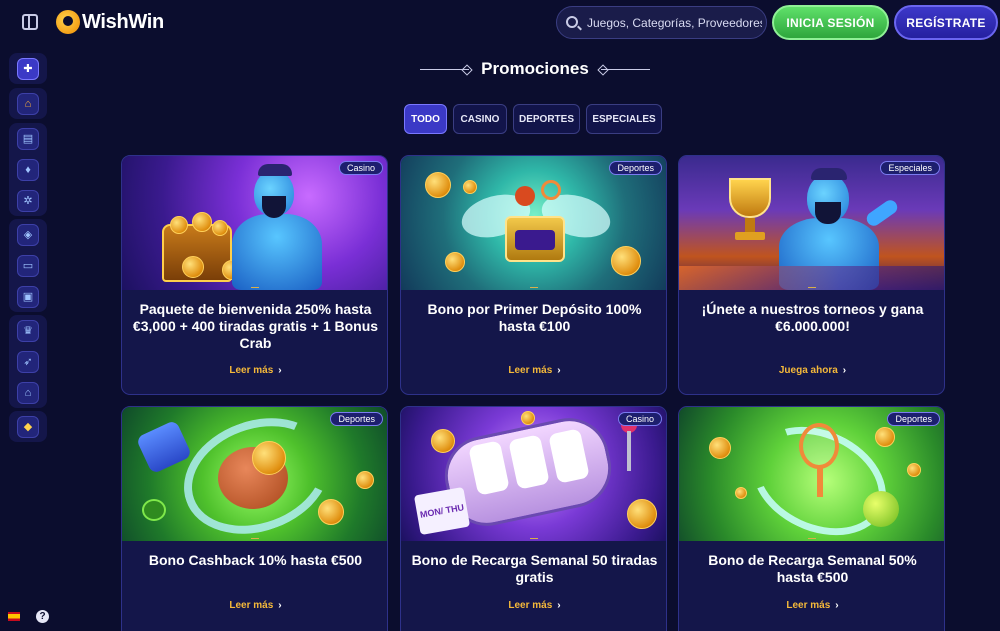 This screenshot has height=631, width=1000. I want to click on sidebar-item-virtual: ▣, so click(28, 296).